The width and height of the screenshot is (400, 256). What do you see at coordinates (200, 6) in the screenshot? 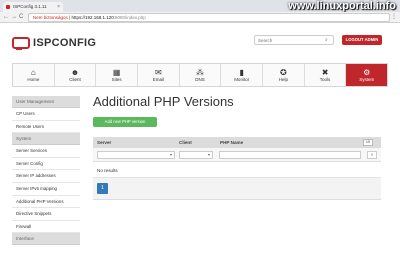
I see `browser-tab-bar: ISPConfig 3.1.11 × www.linuxportal.info` at bounding box center [200, 6].